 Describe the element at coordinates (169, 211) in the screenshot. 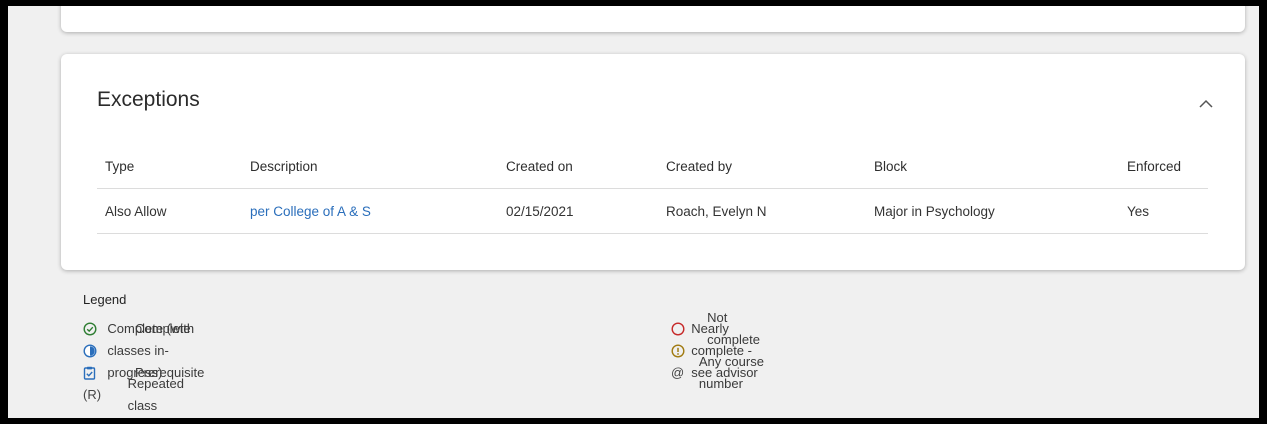

I see `cell-type: Also Allow` at that location.